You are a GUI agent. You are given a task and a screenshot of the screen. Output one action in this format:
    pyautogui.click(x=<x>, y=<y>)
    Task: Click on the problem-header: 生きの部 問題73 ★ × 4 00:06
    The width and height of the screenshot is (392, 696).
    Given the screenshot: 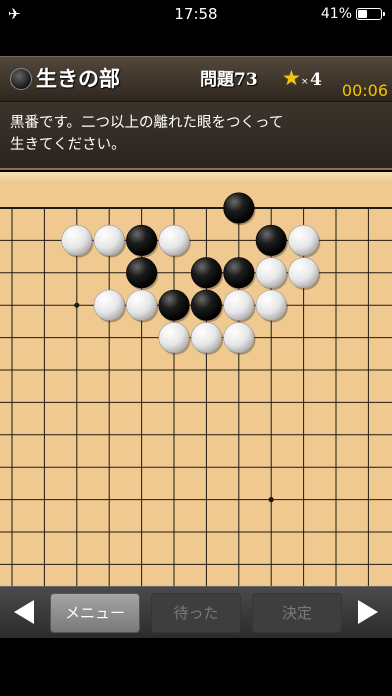 What is the action you would take?
    pyautogui.click(x=196, y=79)
    